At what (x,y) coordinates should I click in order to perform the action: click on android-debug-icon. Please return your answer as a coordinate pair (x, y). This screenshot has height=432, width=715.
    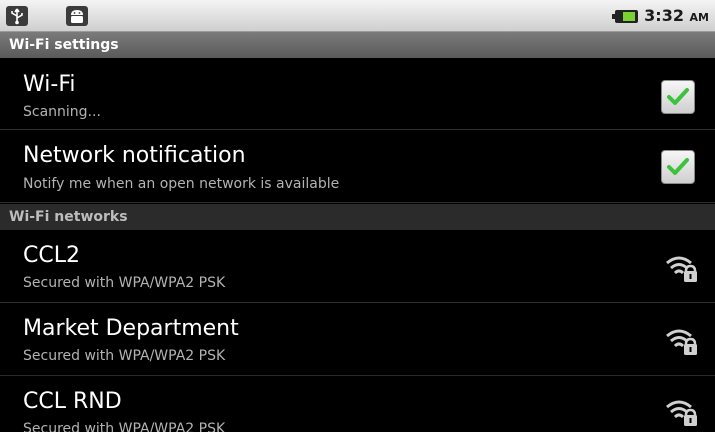
    Looking at the image, I should click on (77, 16).